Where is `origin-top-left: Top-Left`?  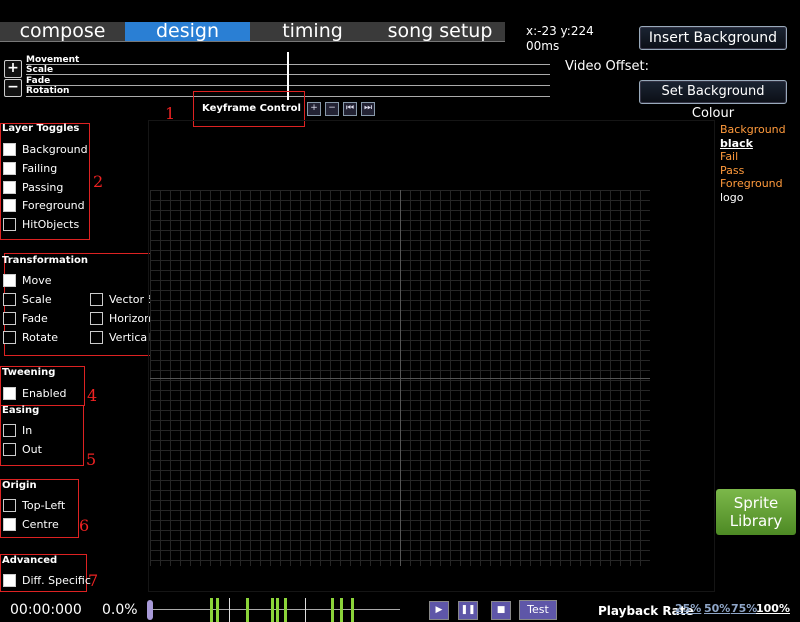
origin-top-left: Top-Left is located at coordinates (34, 505).